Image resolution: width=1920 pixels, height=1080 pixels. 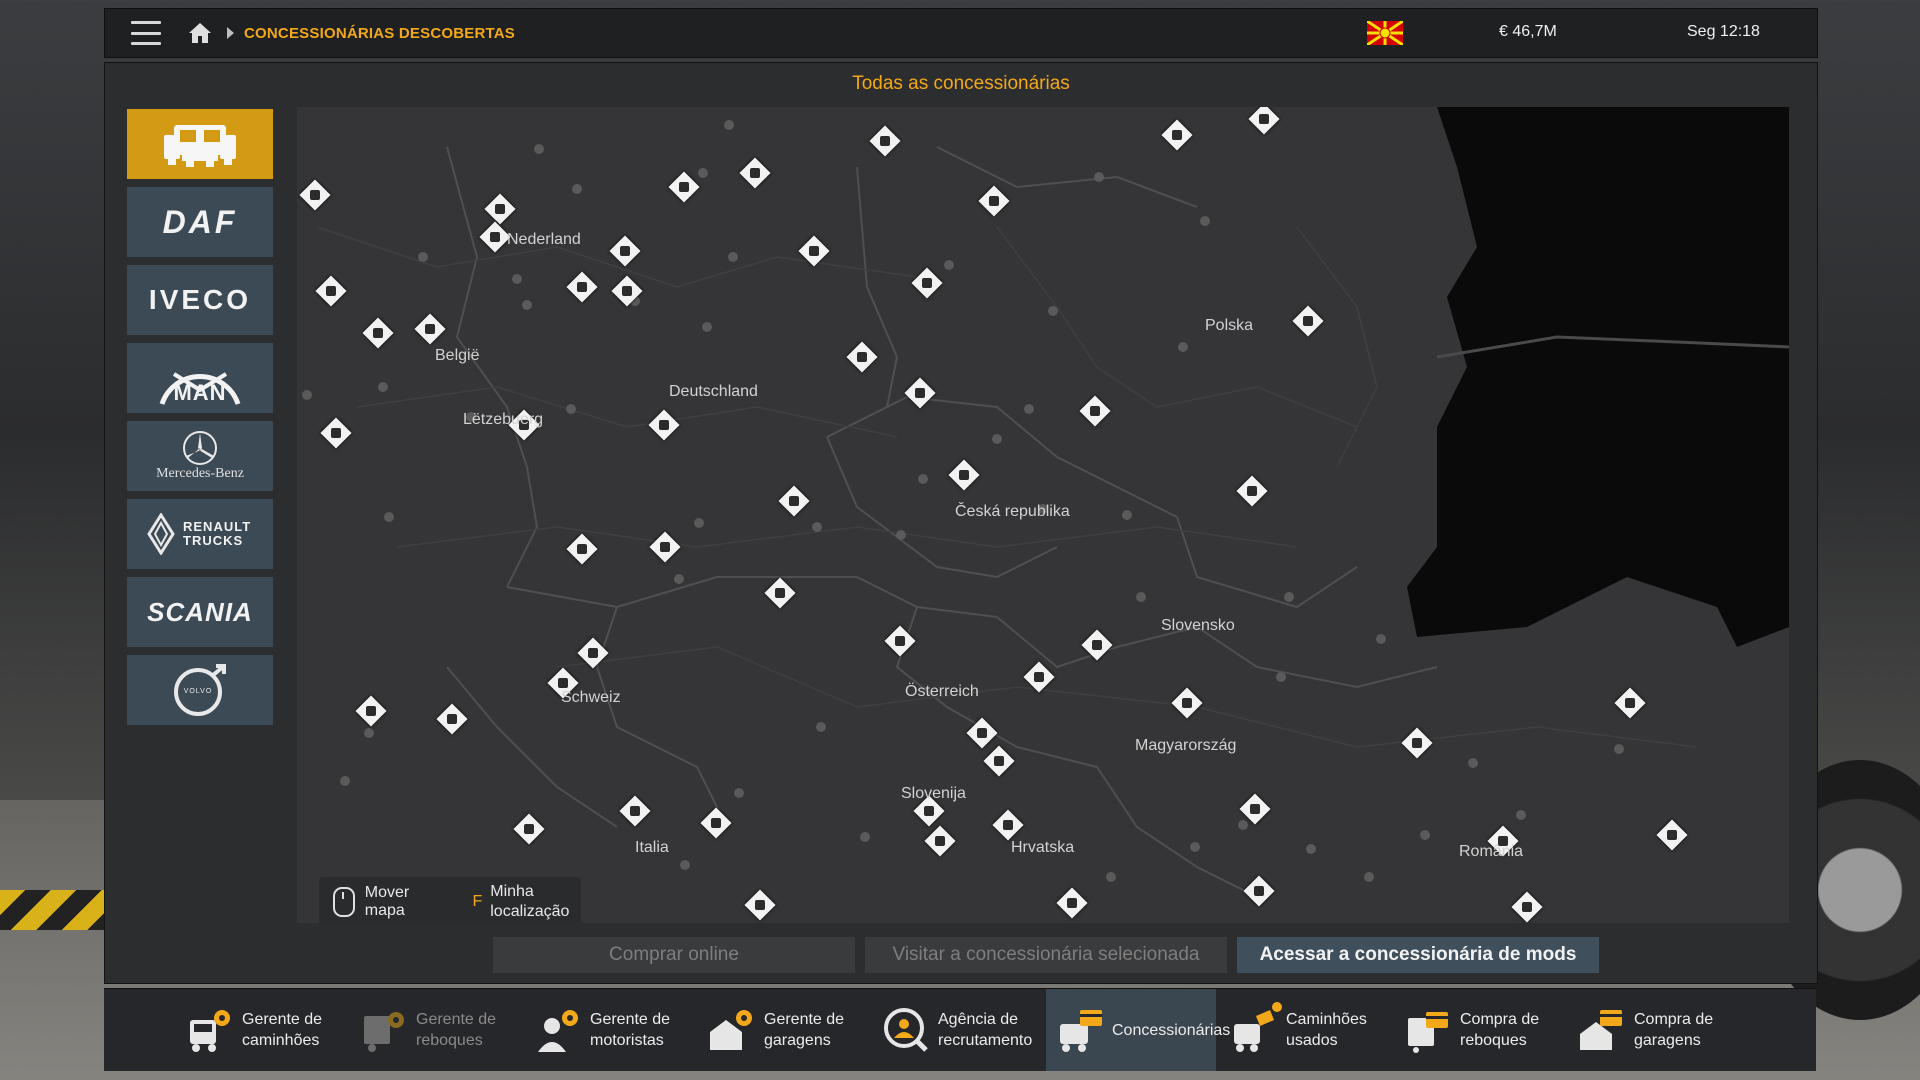 What do you see at coordinates (1651, 1030) in the screenshot?
I see `nav-garage-purchase: Compra de garagens` at bounding box center [1651, 1030].